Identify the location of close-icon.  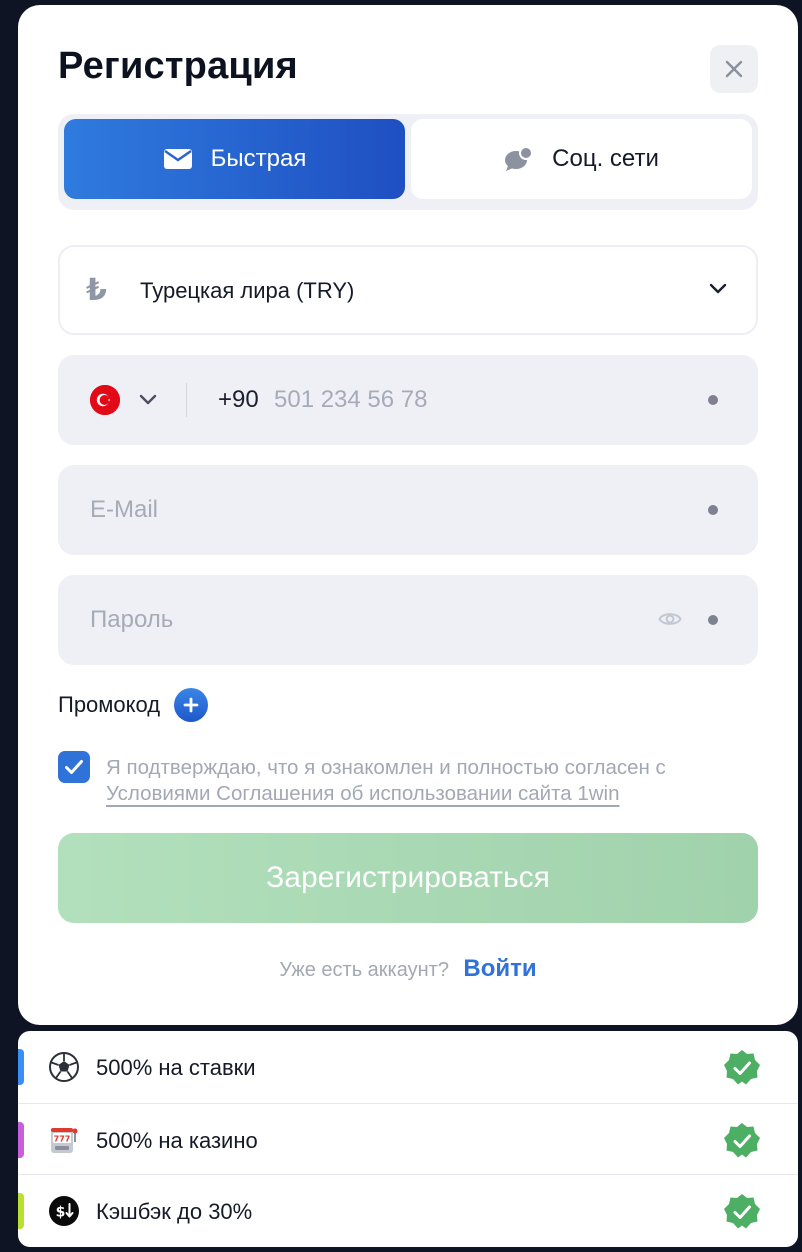
(734, 69).